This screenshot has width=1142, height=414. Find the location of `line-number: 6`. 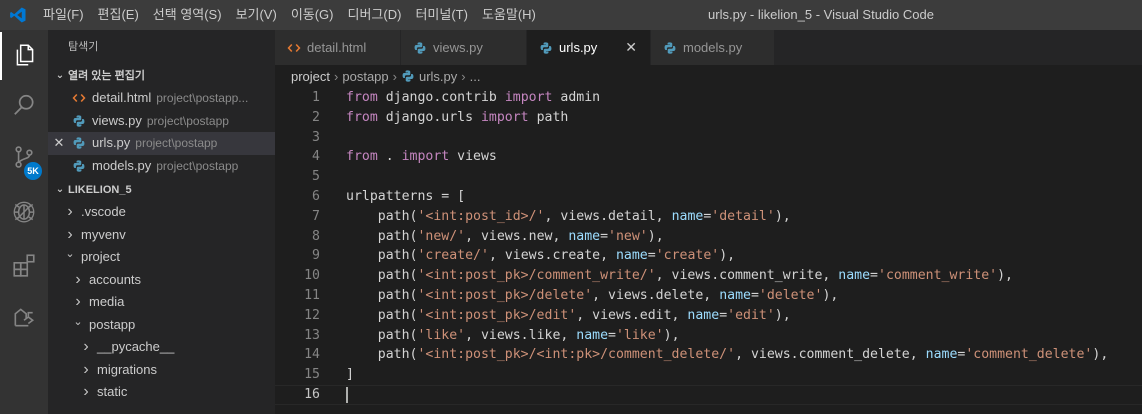

line-number: 6 is located at coordinates (316, 196).